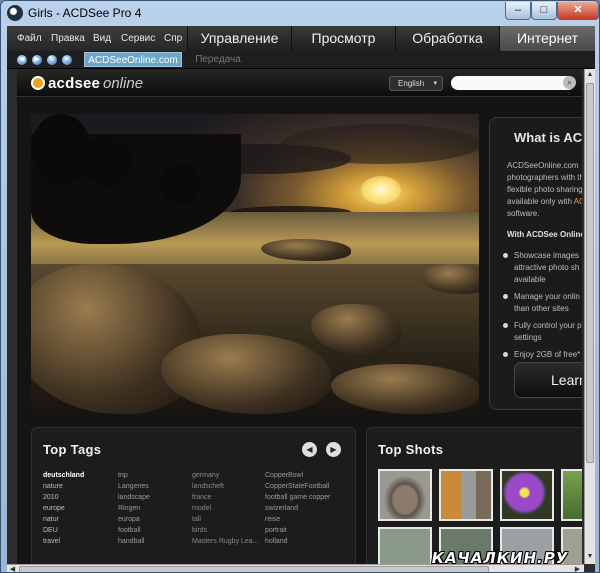 Image resolution: width=600 pixels, height=573 pixels. What do you see at coordinates (411, 83) in the screenshot?
I see `language-value: English` at bounding box center [411, 83].